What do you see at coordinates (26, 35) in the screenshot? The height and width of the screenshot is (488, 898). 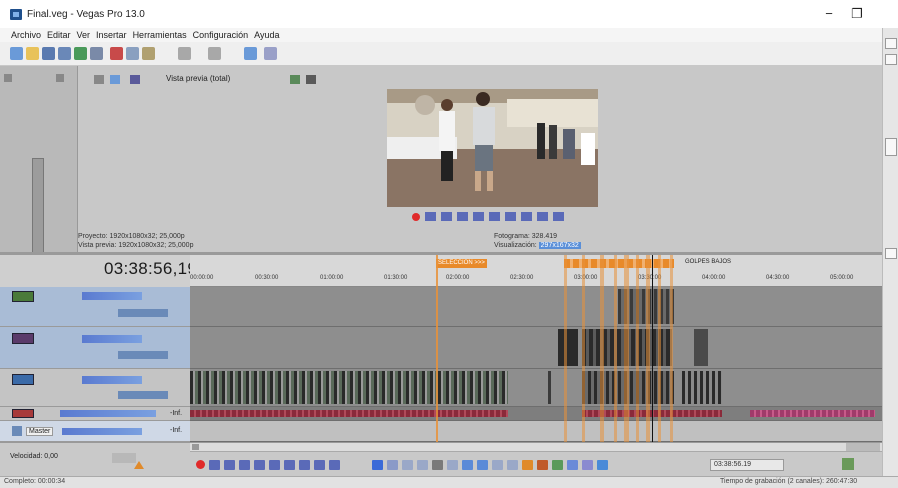 I see `menu-archivo: Archivo` at bounding box center [26, 35].